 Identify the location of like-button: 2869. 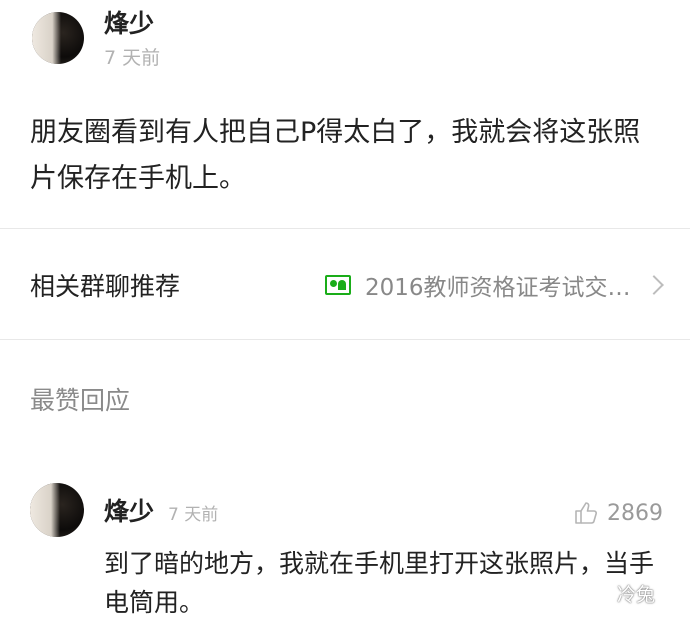
(618, 513).